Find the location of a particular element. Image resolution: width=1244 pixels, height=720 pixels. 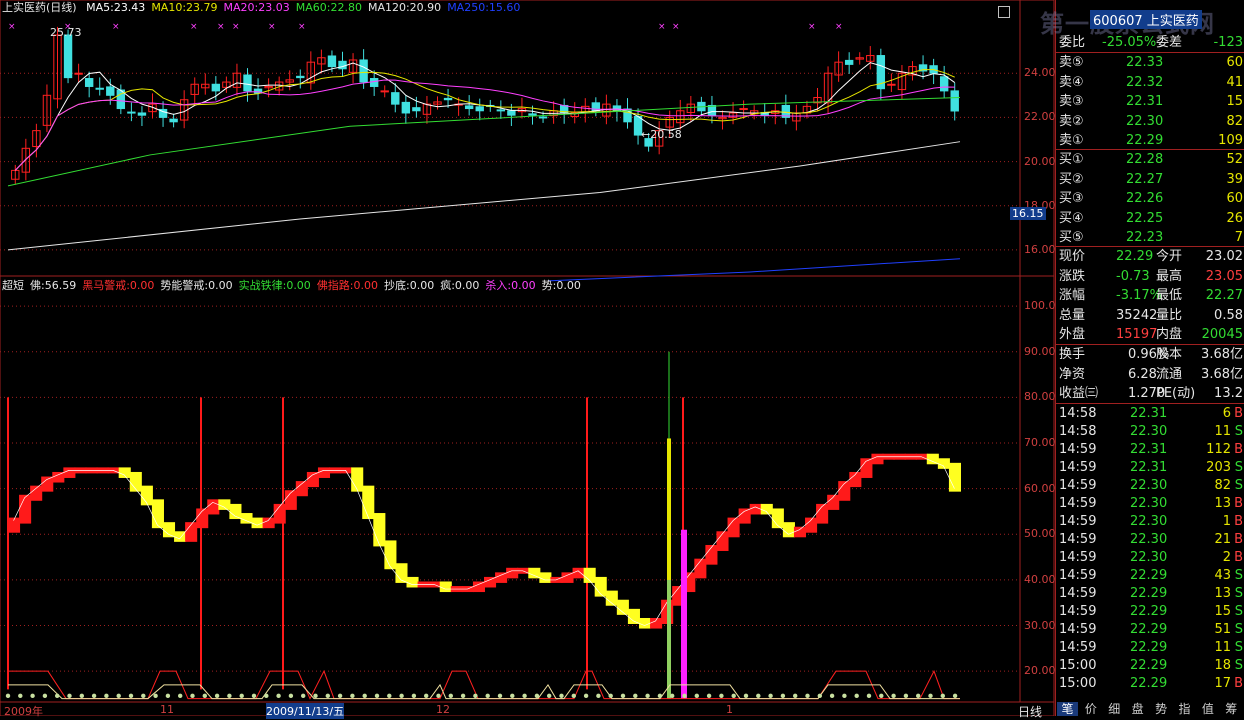

ma-legend-item: MA250:15.60 is located at coordinates (484, 7).